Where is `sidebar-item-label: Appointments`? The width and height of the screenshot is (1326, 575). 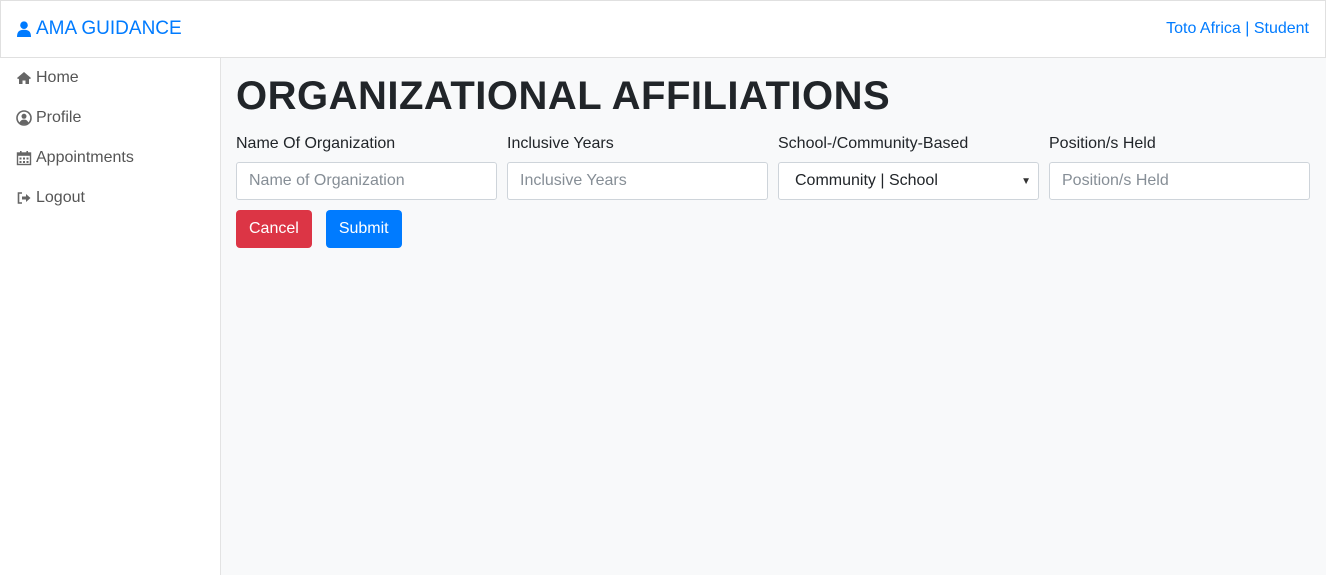 sidebar-item-label: Appointments is located at coordinates (85, 157).